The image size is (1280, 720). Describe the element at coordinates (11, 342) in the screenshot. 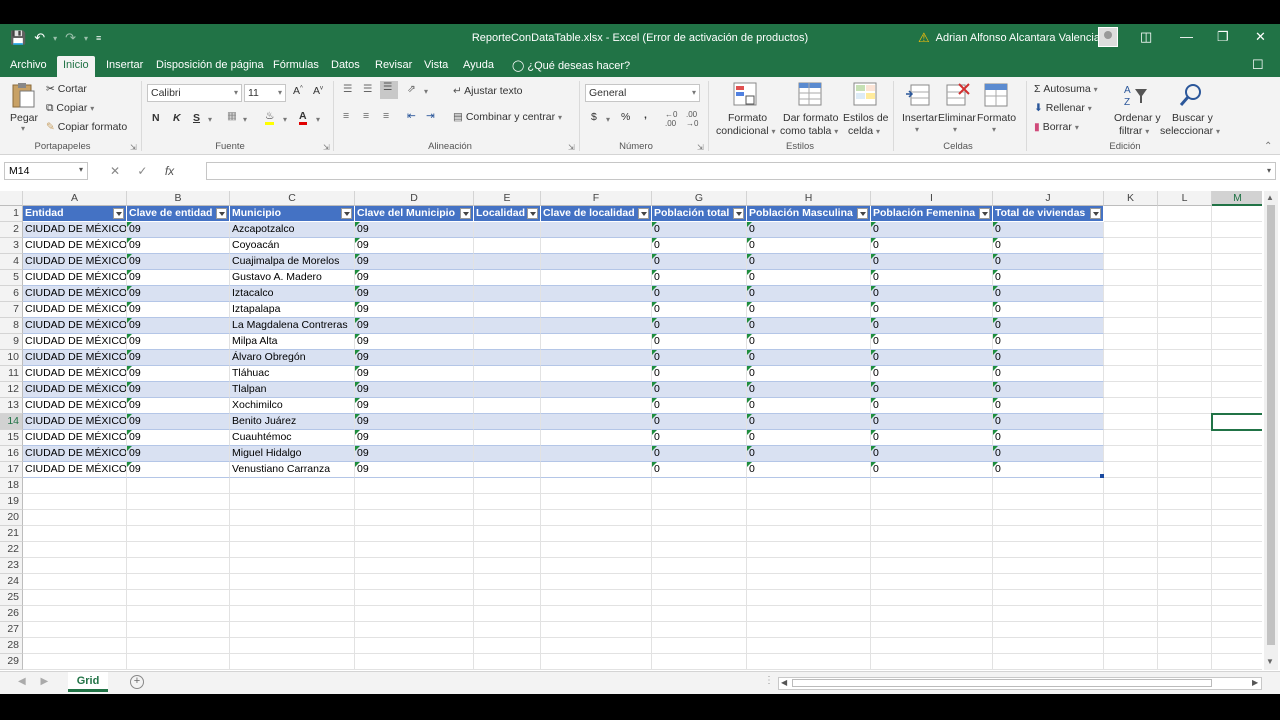

I see `row-header: 9` at that location.